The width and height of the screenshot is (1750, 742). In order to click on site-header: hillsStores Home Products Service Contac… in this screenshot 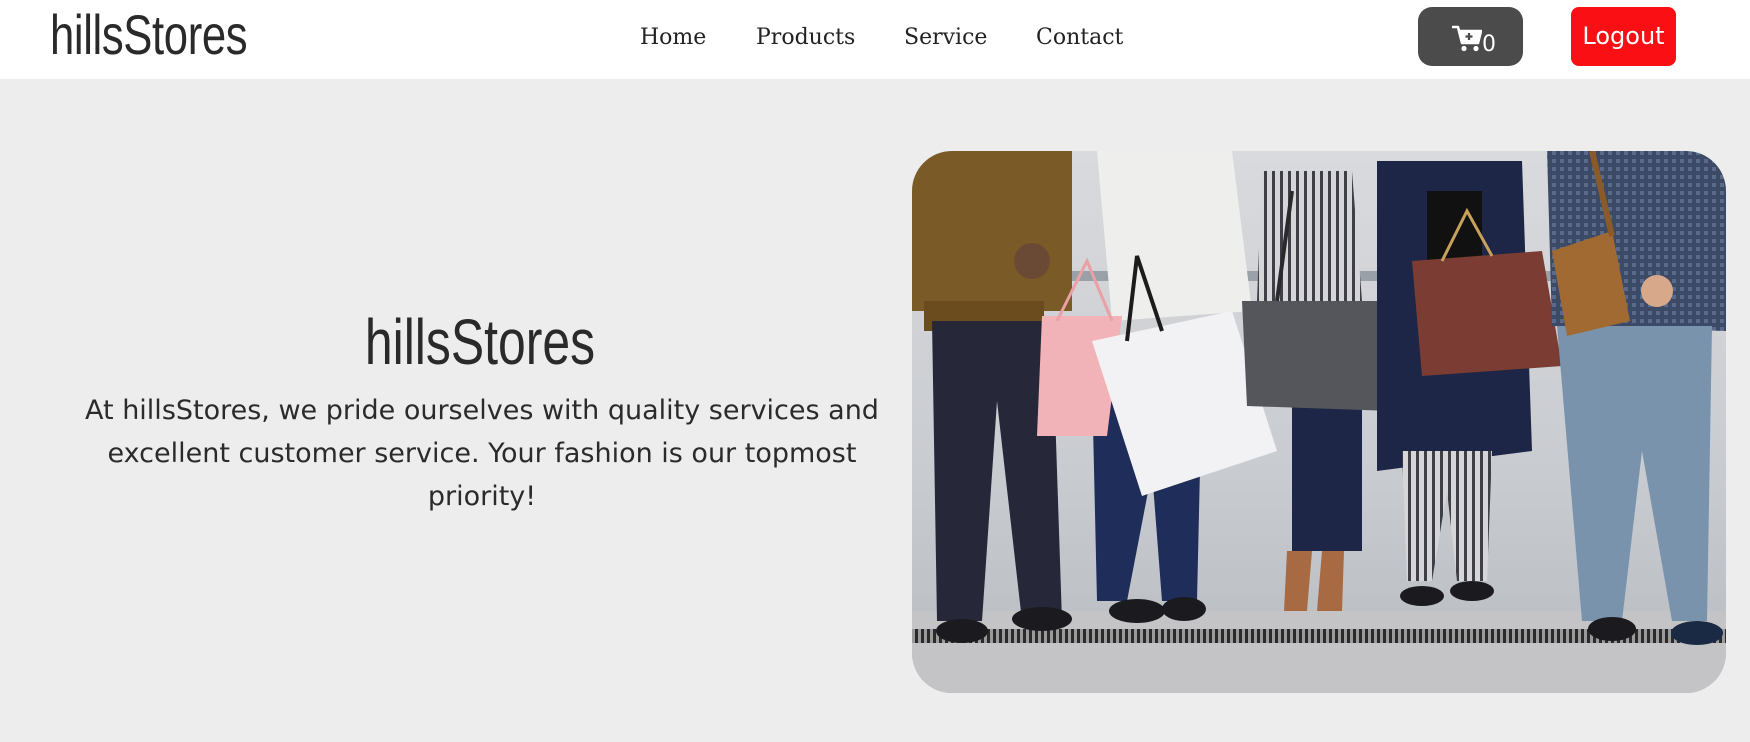, I will do `click(875, 39)`.